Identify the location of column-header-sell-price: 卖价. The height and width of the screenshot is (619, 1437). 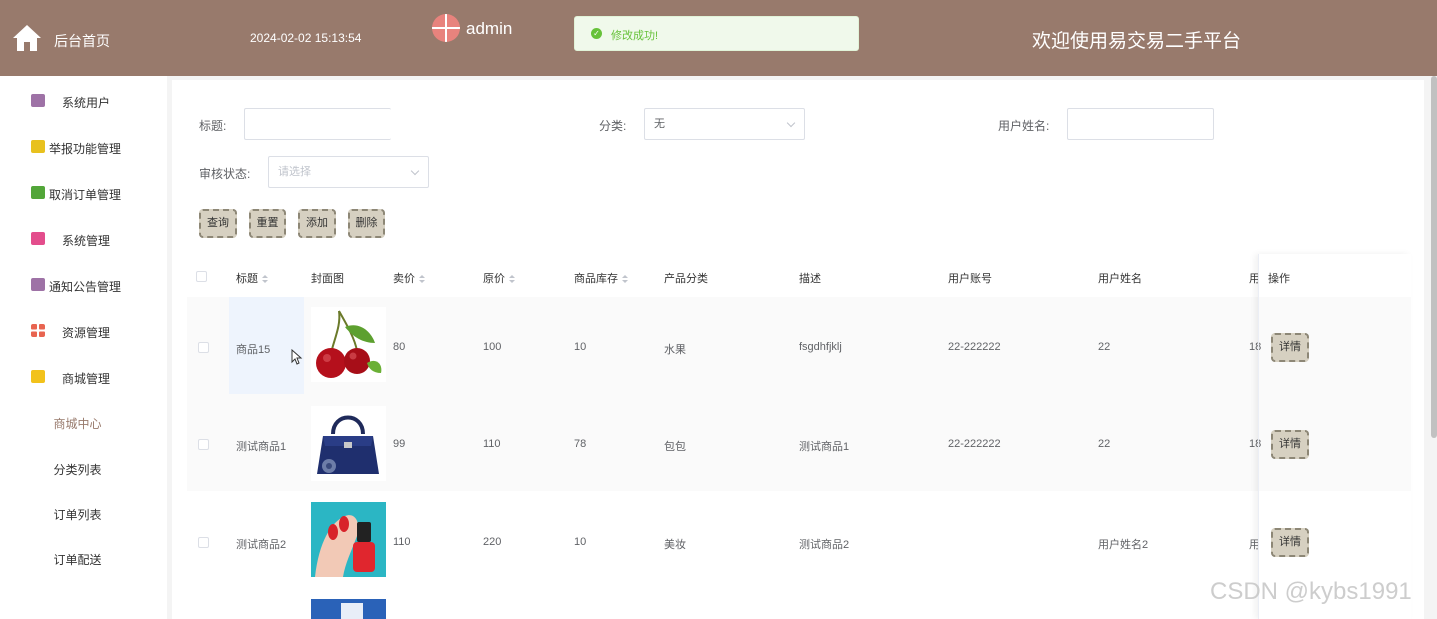
(409, 278).